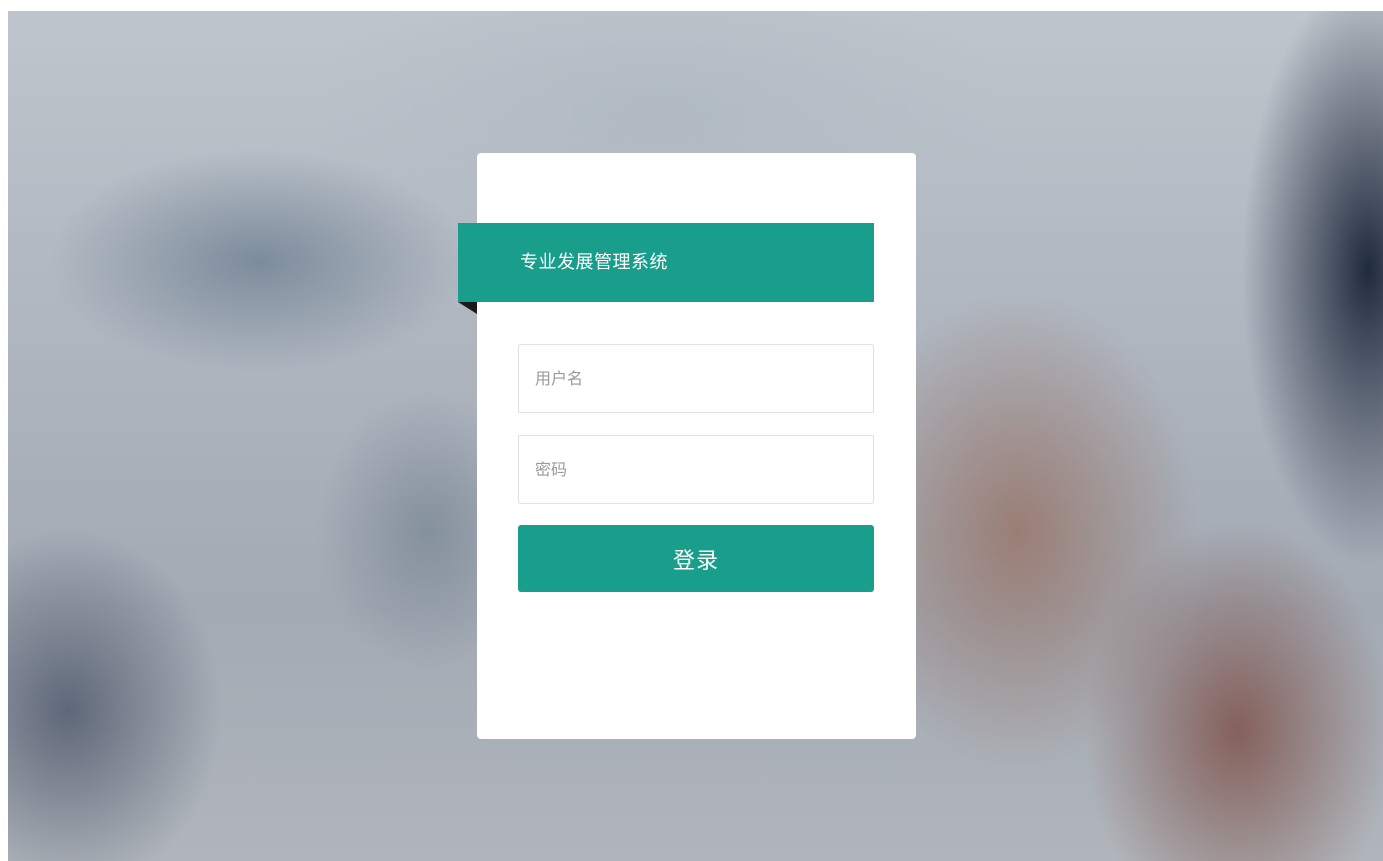  I want to click on password-input, so click(696, 469).